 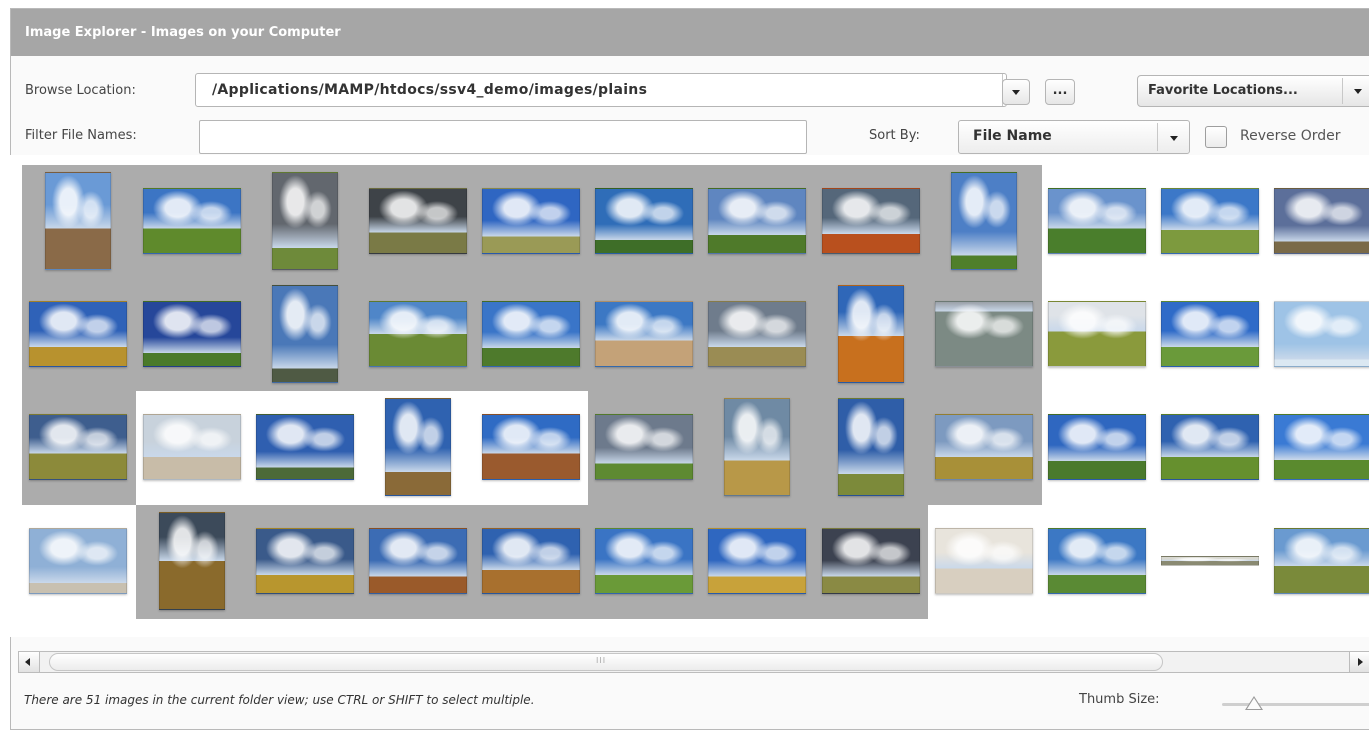 What do you see at coordinates (601, 660) in the screenshot?
I see `scrollbar-grip: III` at bounding box center [601, 660].